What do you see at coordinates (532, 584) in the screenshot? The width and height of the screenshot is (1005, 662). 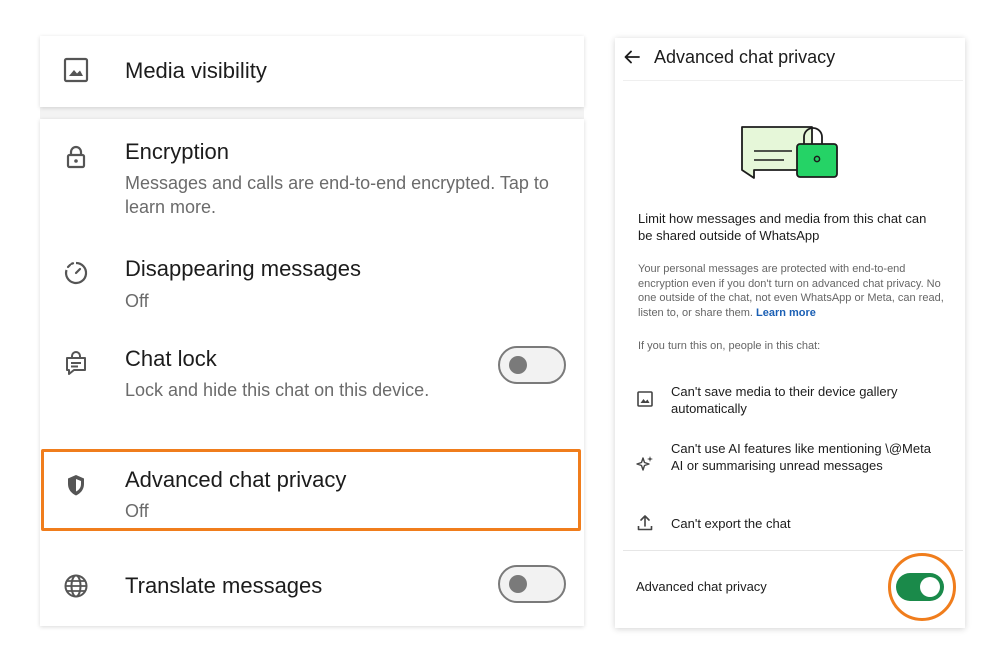 I see `translate-messages-toggle` at bounding box center [532, 584].